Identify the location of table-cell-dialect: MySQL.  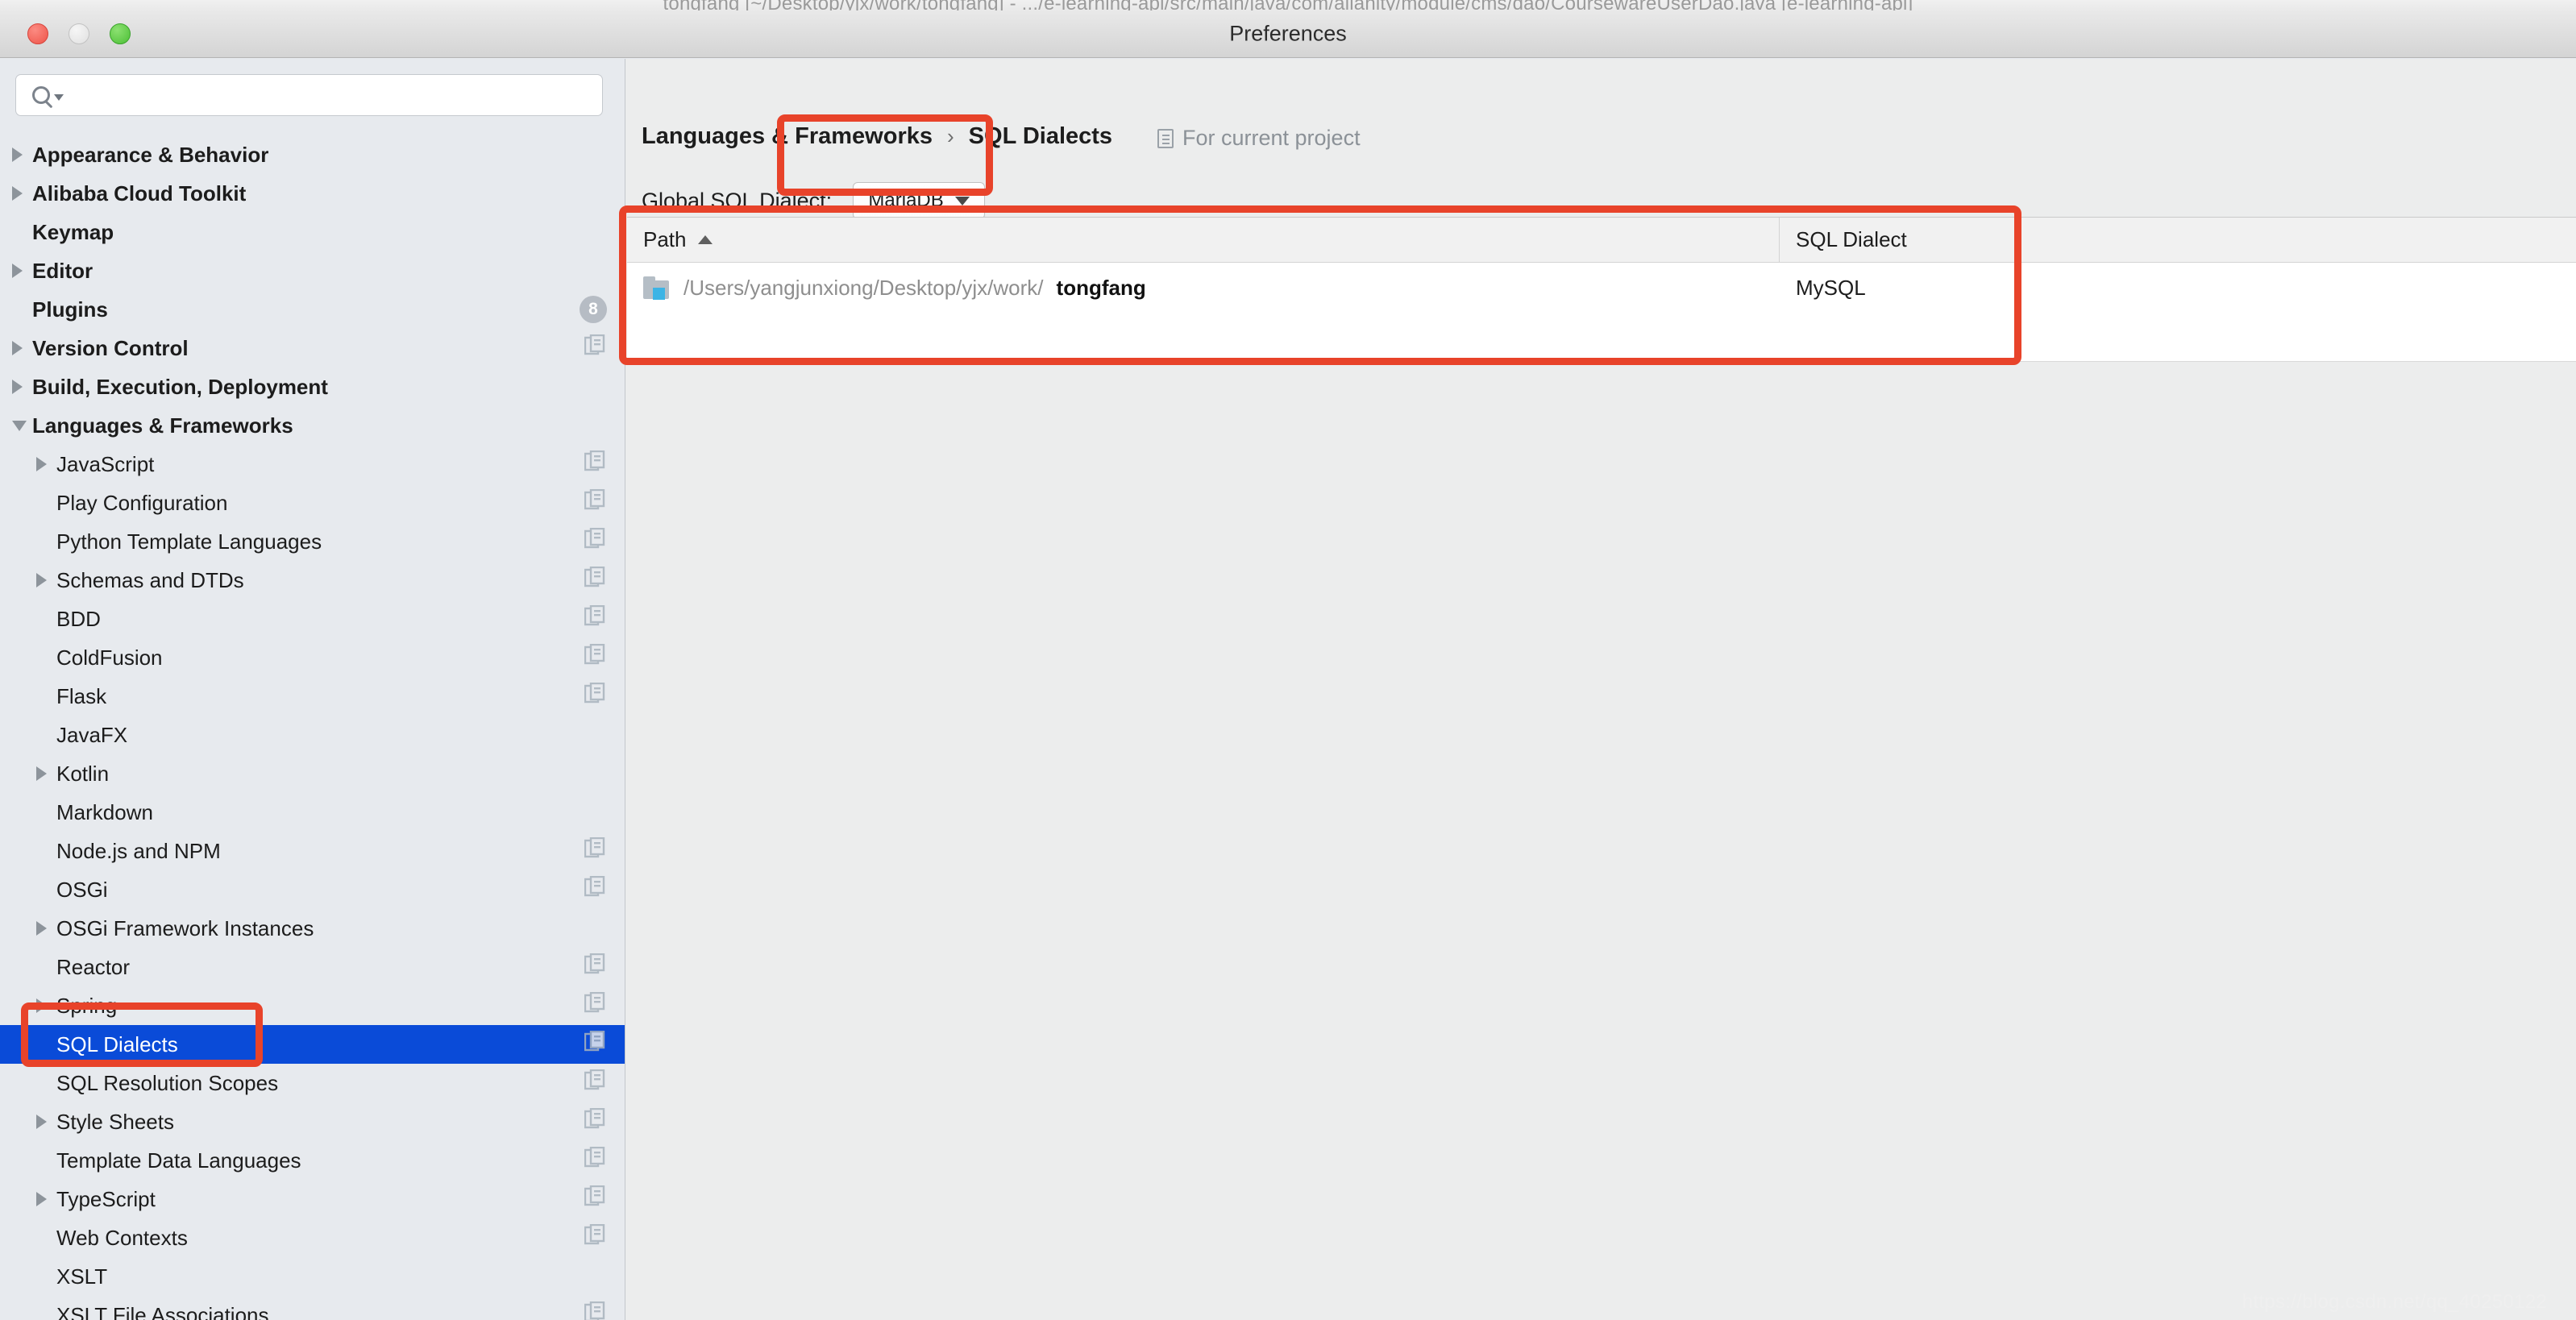
(2178, 288).